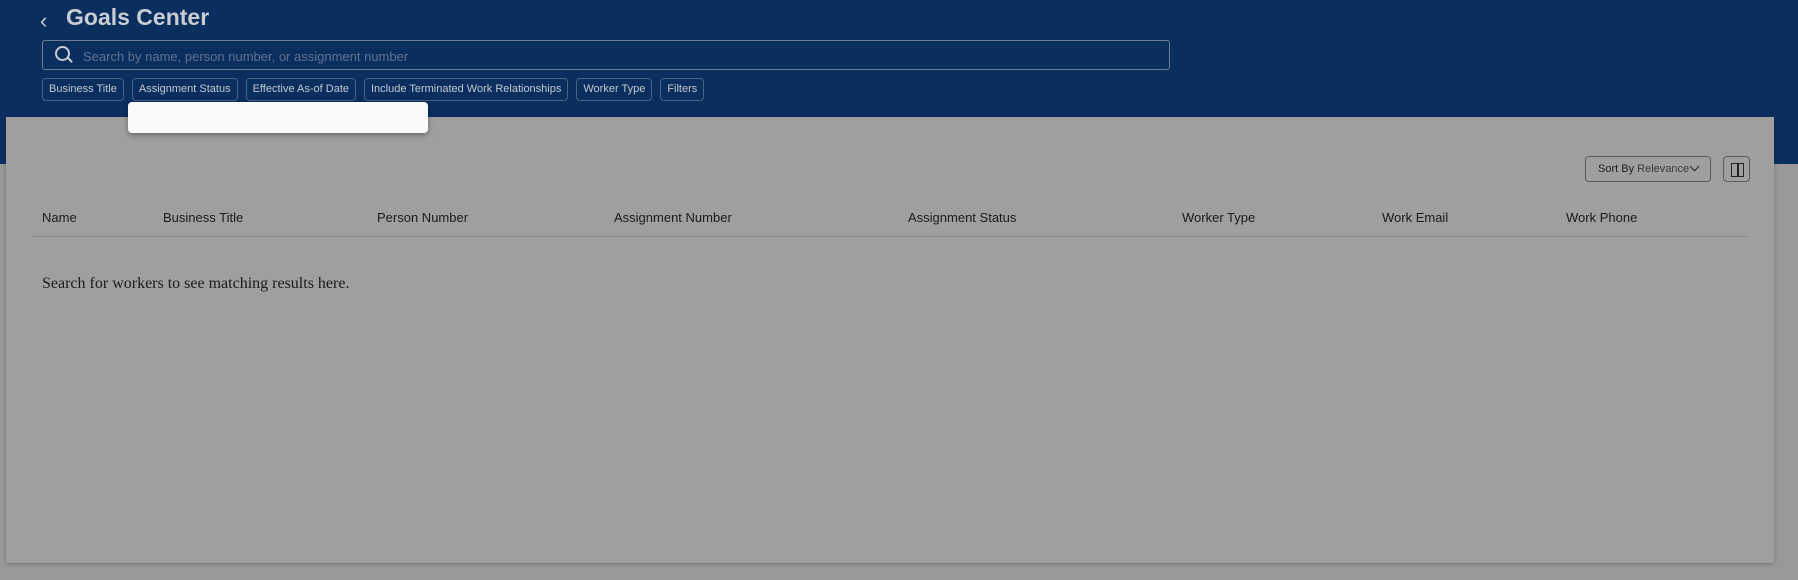  I want to click on filter-business-title: Business Title, so click(83, 89).